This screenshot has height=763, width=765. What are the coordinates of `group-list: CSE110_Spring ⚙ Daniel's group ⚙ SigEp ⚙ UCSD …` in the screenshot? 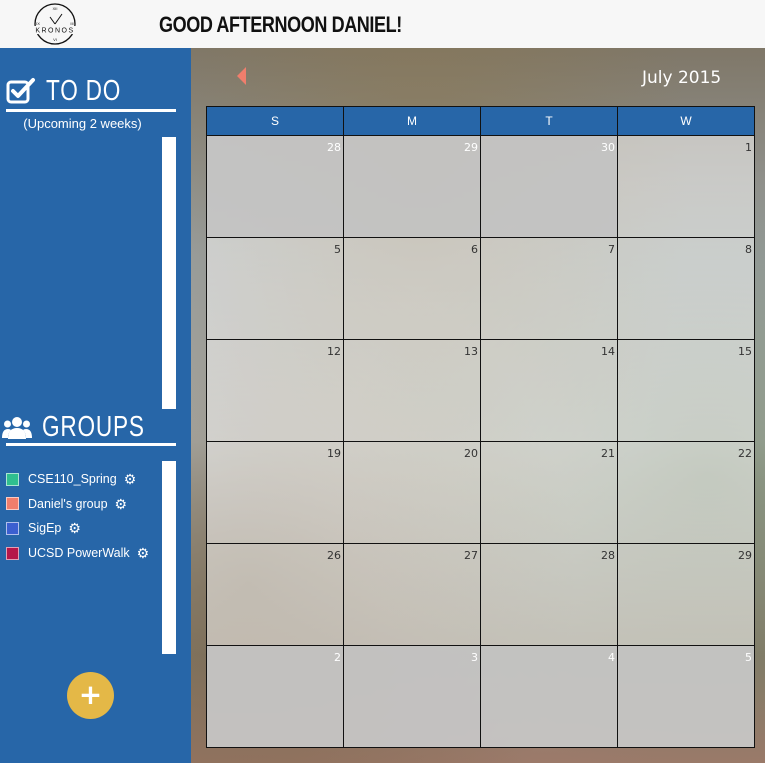 It's located at (77, 516).